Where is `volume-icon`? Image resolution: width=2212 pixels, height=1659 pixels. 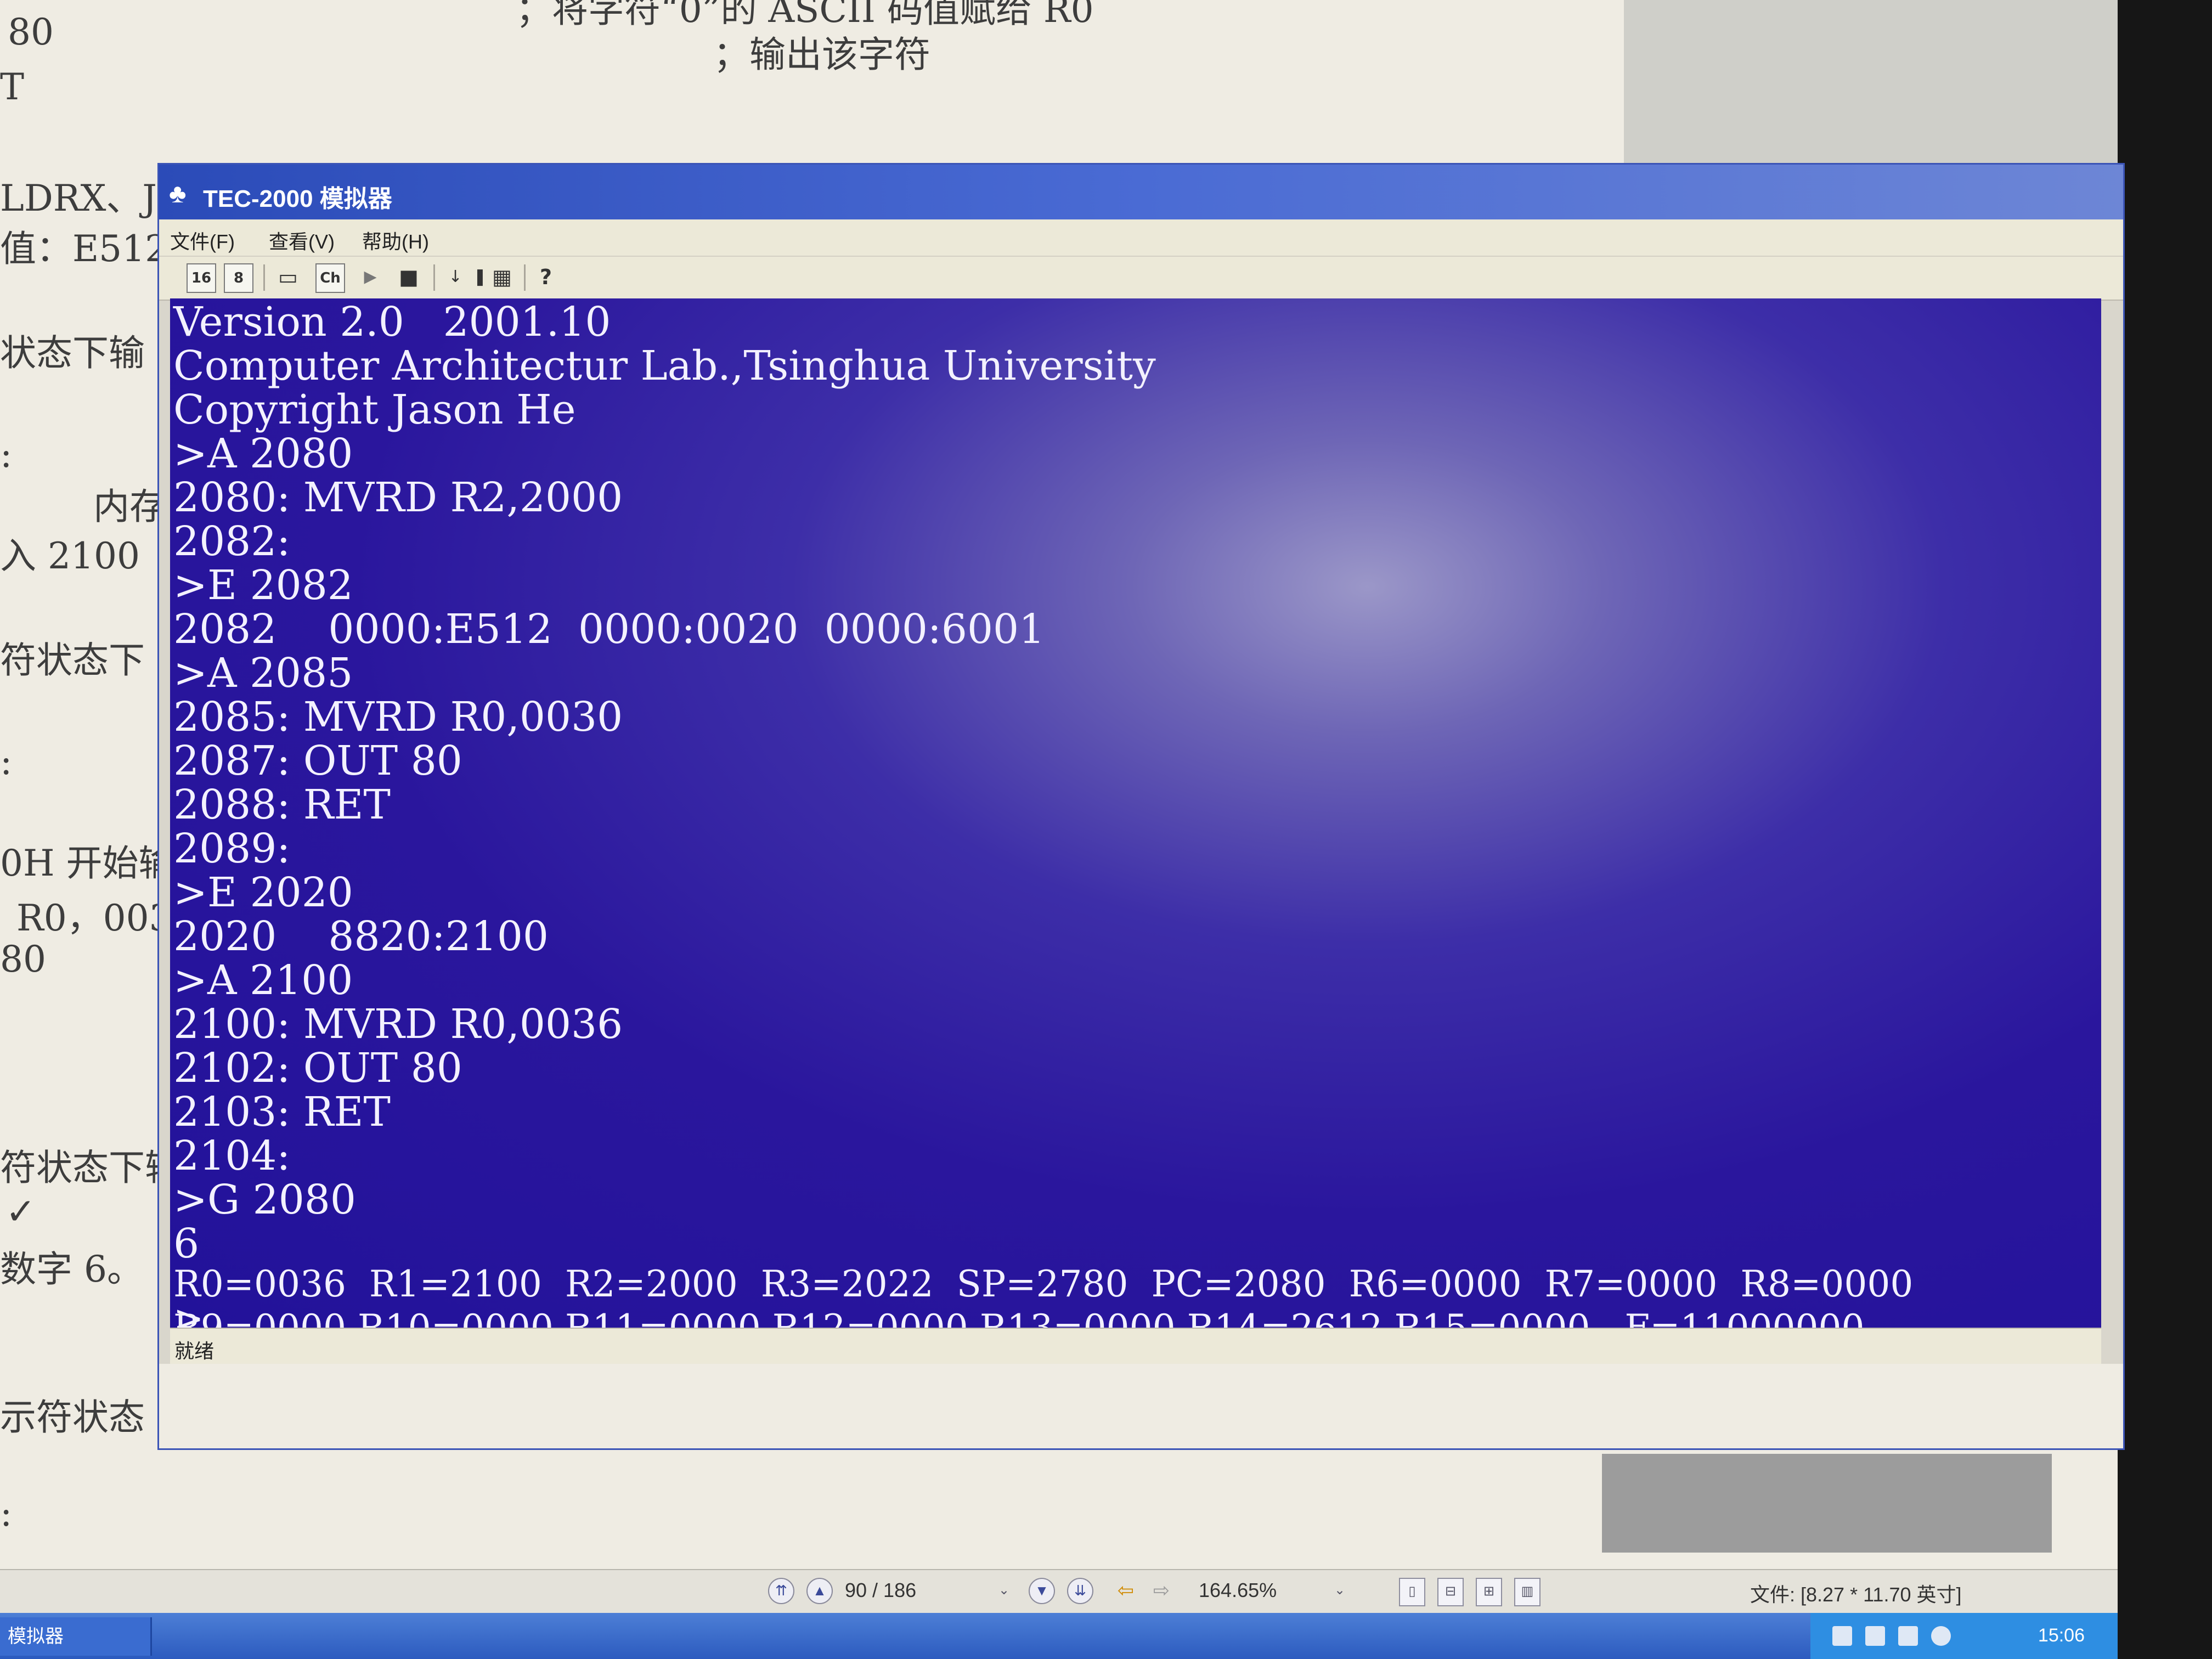 volume-icon is located at coordinates (1941, 1636).